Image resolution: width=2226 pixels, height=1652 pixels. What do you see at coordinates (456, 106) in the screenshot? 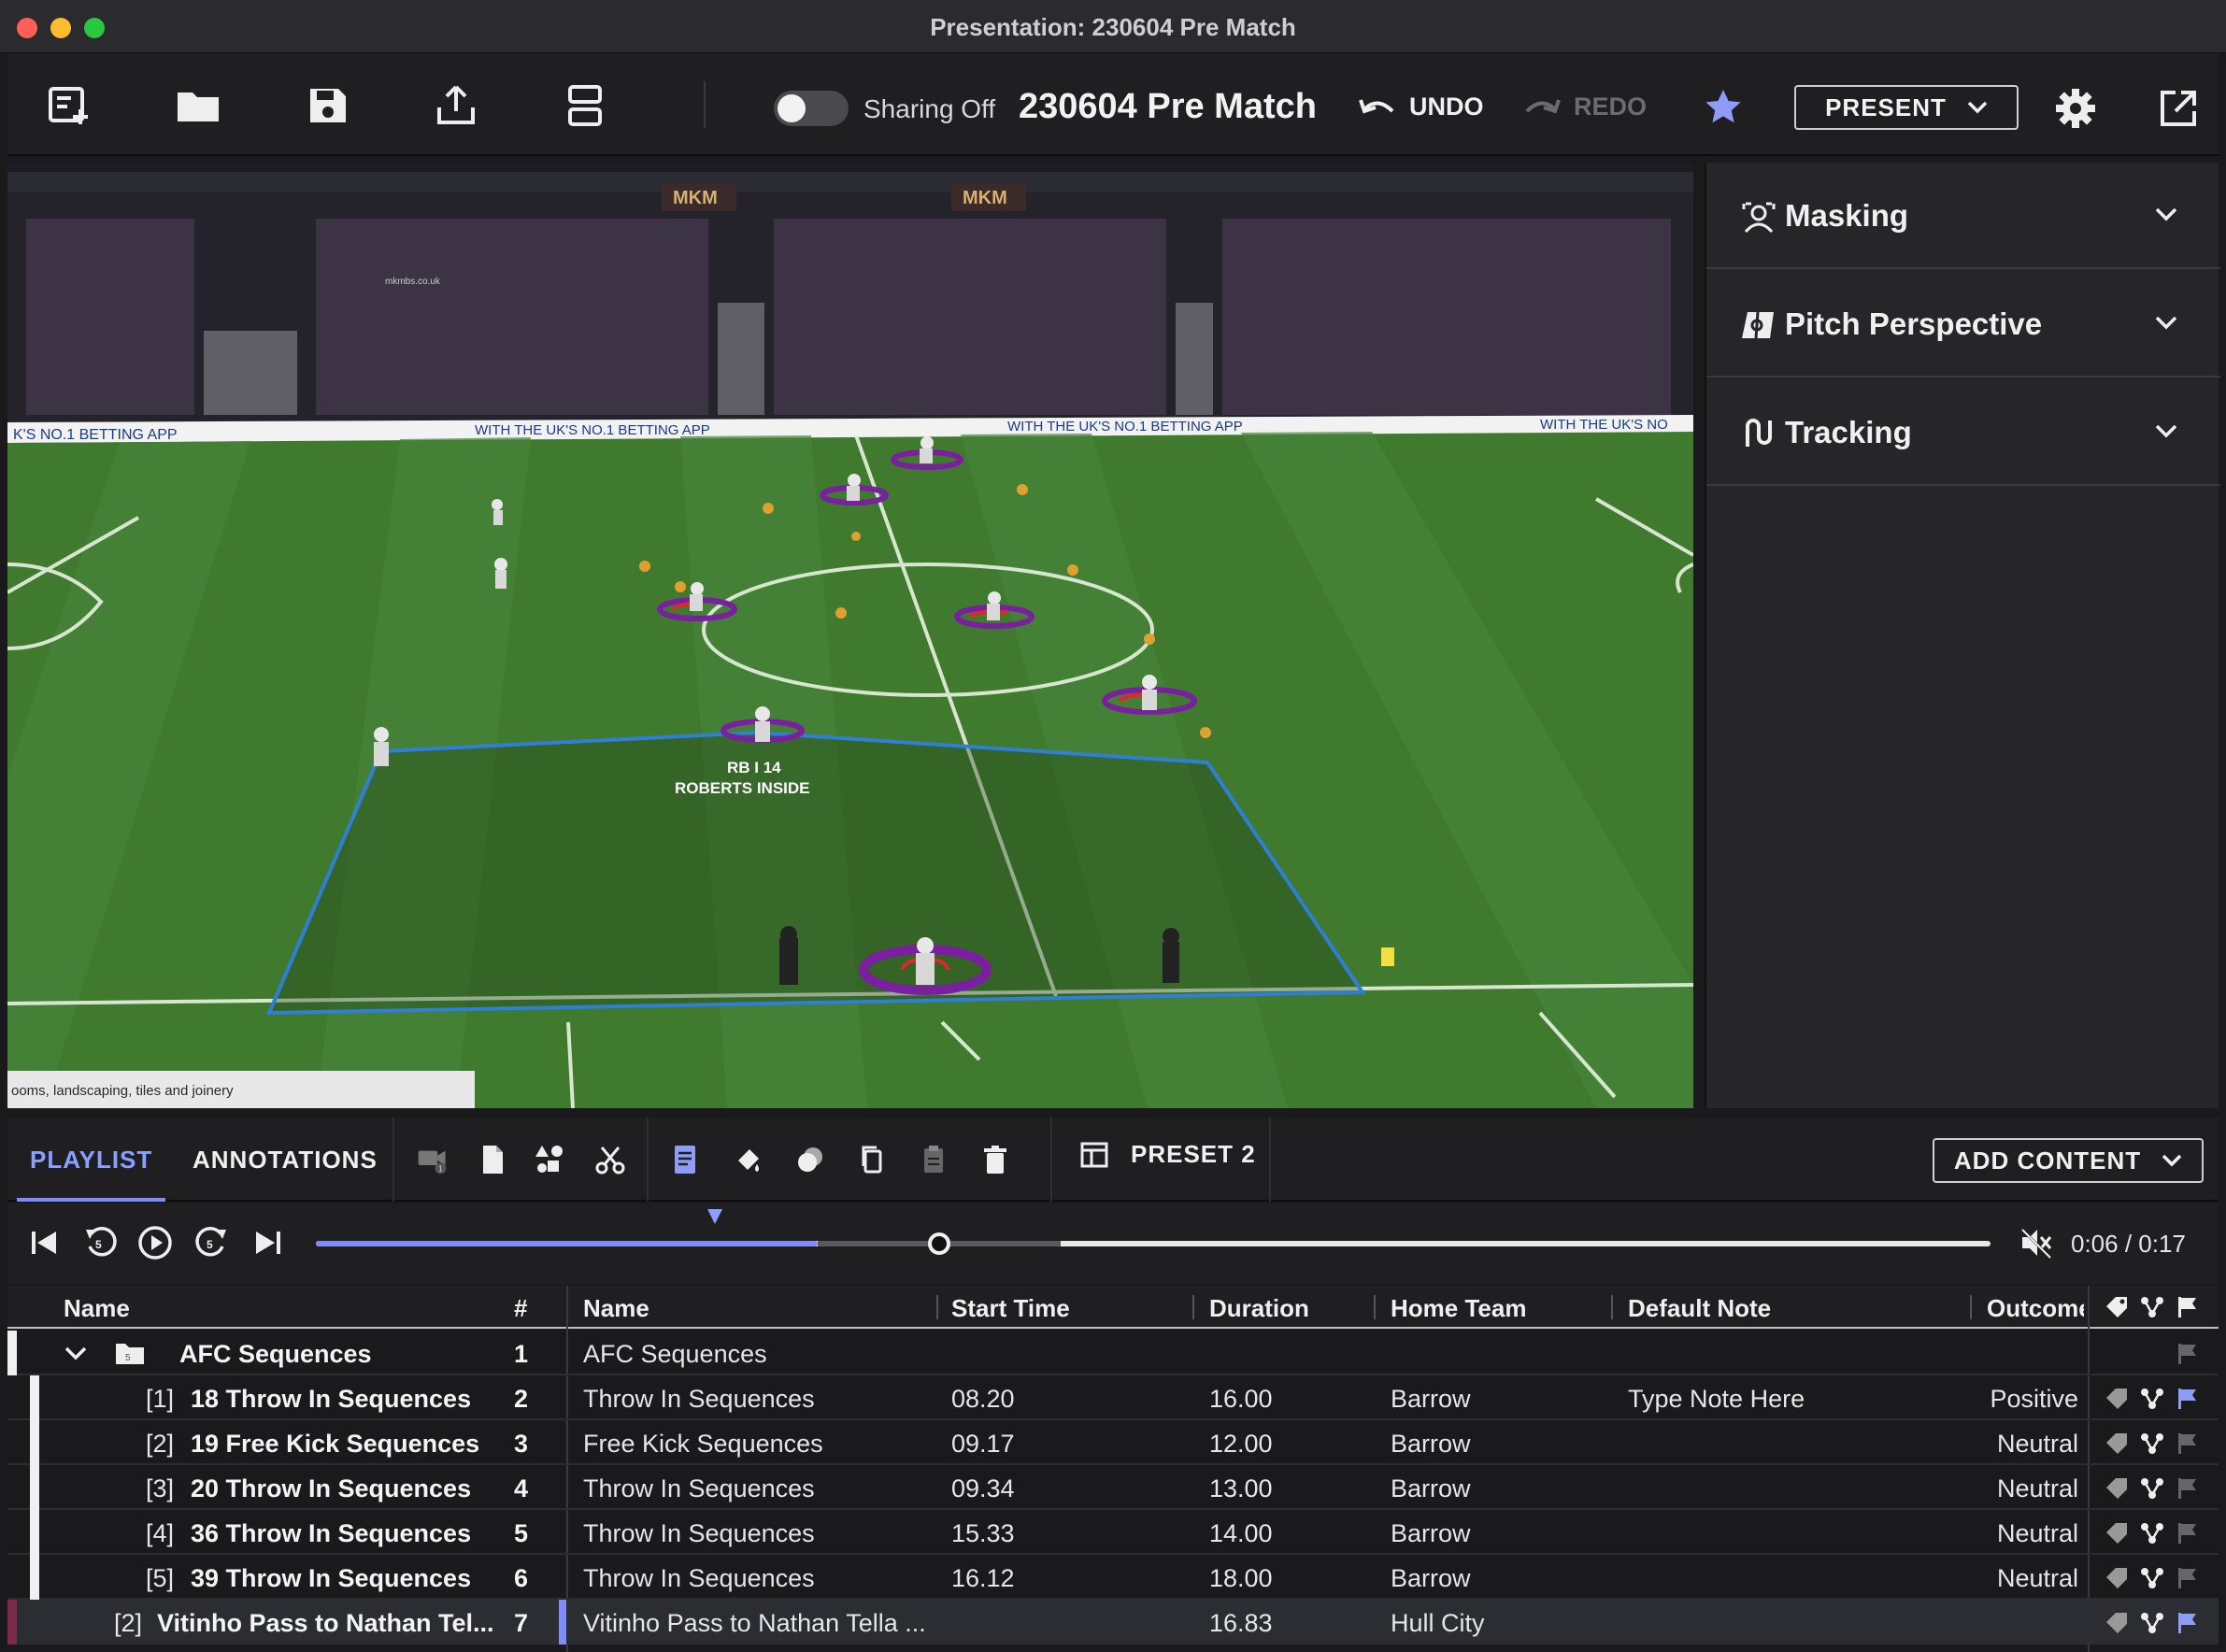
I see `export-icon` at bounding box center [456, 106].